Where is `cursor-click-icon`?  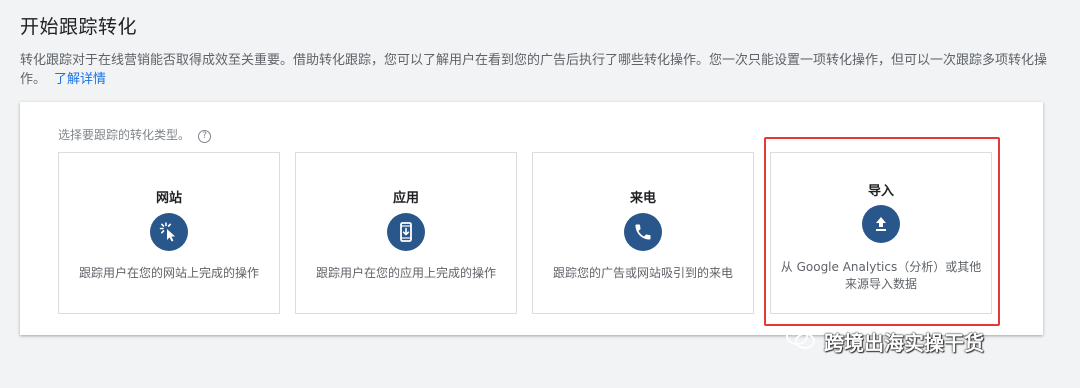
cursor-click-icon is located at coordinates (169, 232).